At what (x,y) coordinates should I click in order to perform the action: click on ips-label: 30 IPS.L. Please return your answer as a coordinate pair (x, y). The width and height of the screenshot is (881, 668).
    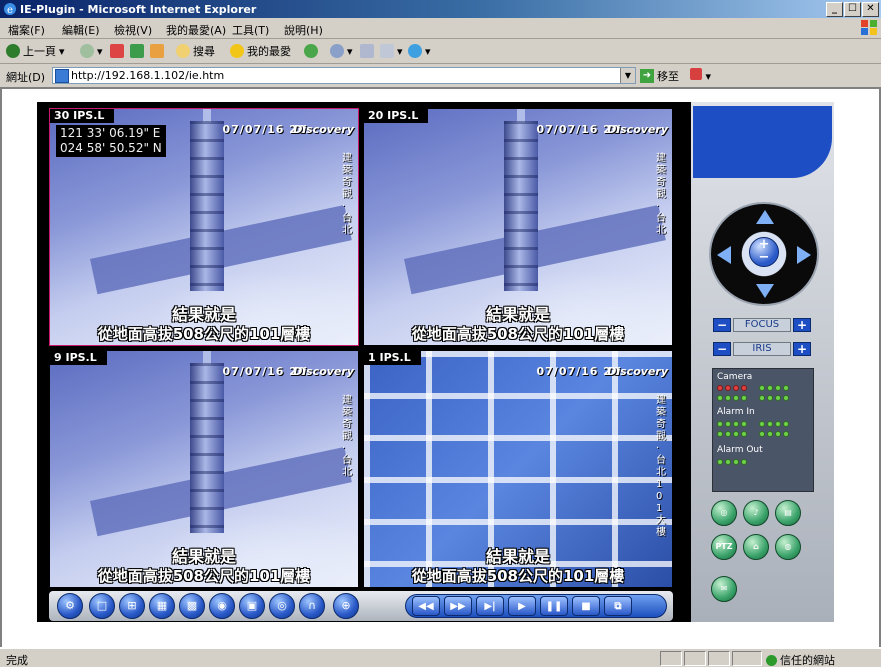
    Looking at the image, I should click on (82, 116).